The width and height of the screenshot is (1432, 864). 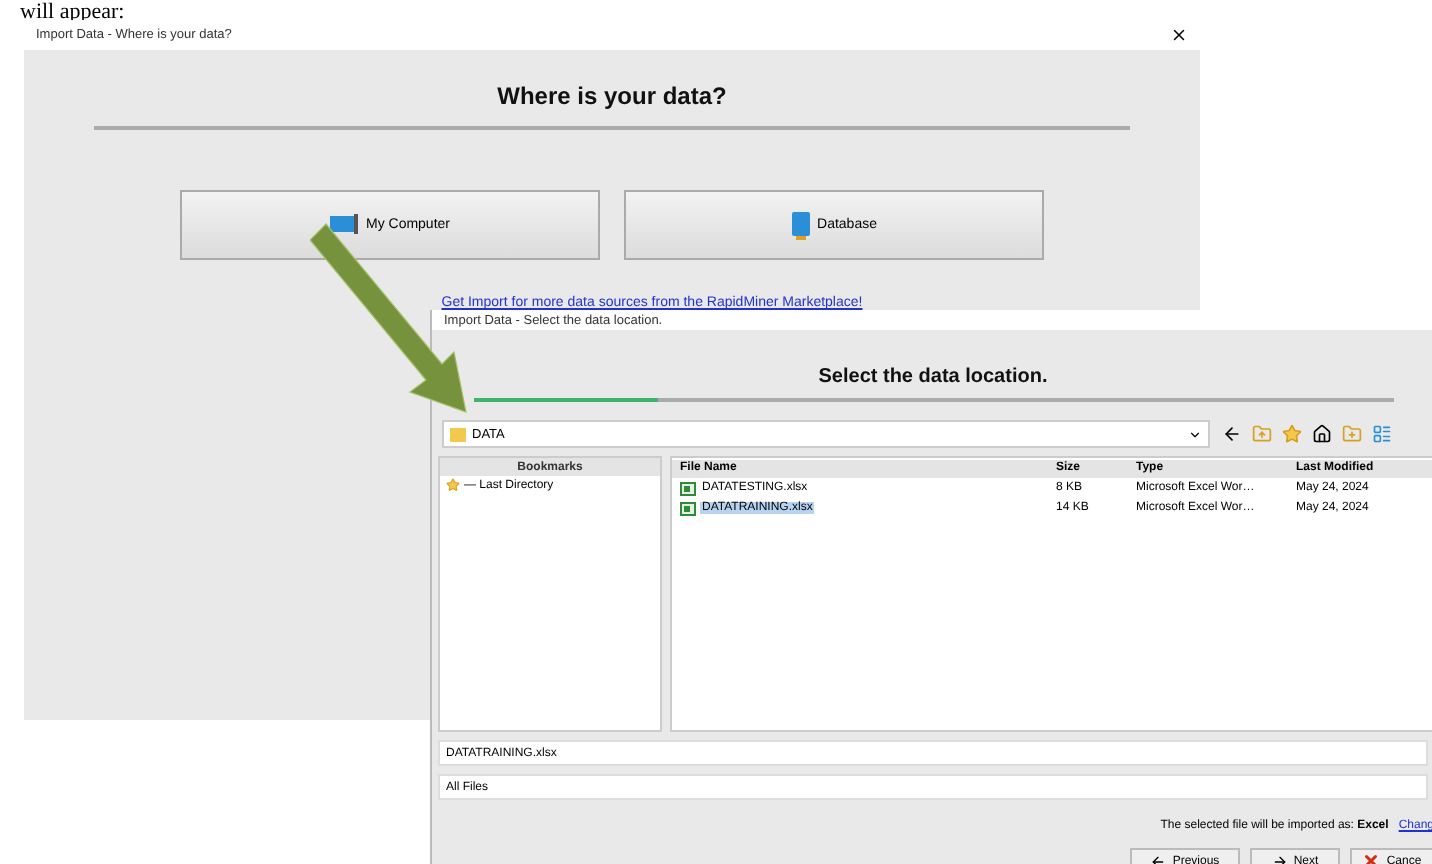 What do you see at coordinates (1322, 434) in the screenshot?
I see `home-icon` at bounding box center [1322, 434].